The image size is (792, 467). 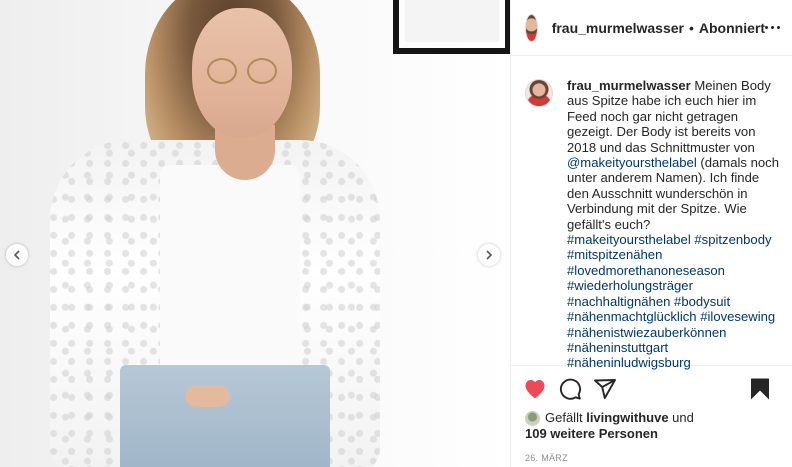 I want to click on hashtag-link: #nachhaltignähen, so click(x=618, y=301).